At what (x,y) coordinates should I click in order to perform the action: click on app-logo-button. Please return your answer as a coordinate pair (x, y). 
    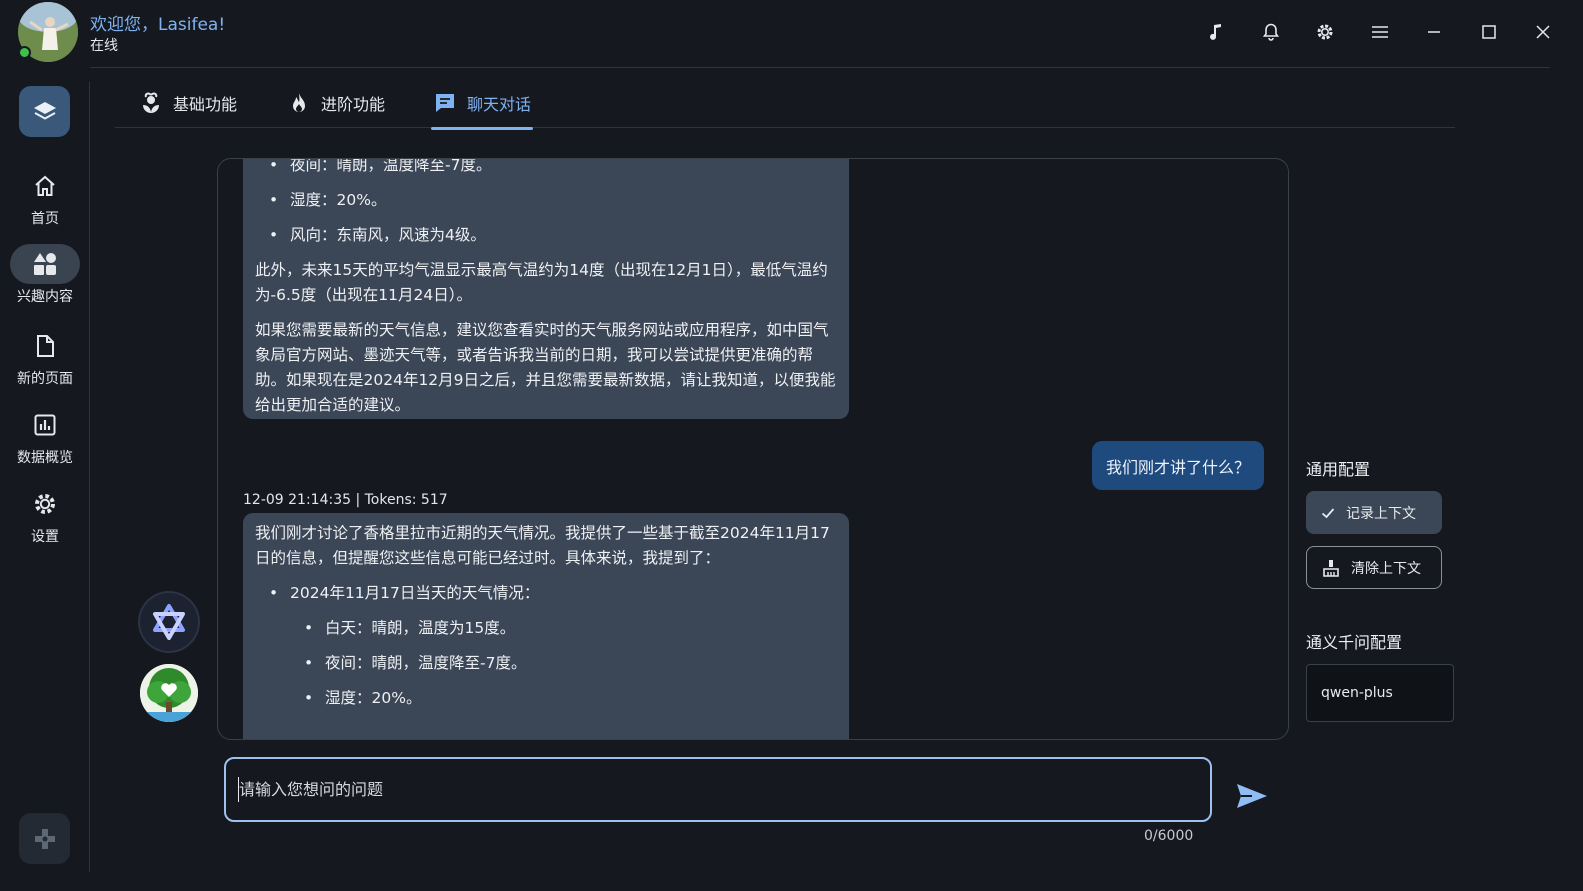
    Looking at the image, I should click on (44, 111).